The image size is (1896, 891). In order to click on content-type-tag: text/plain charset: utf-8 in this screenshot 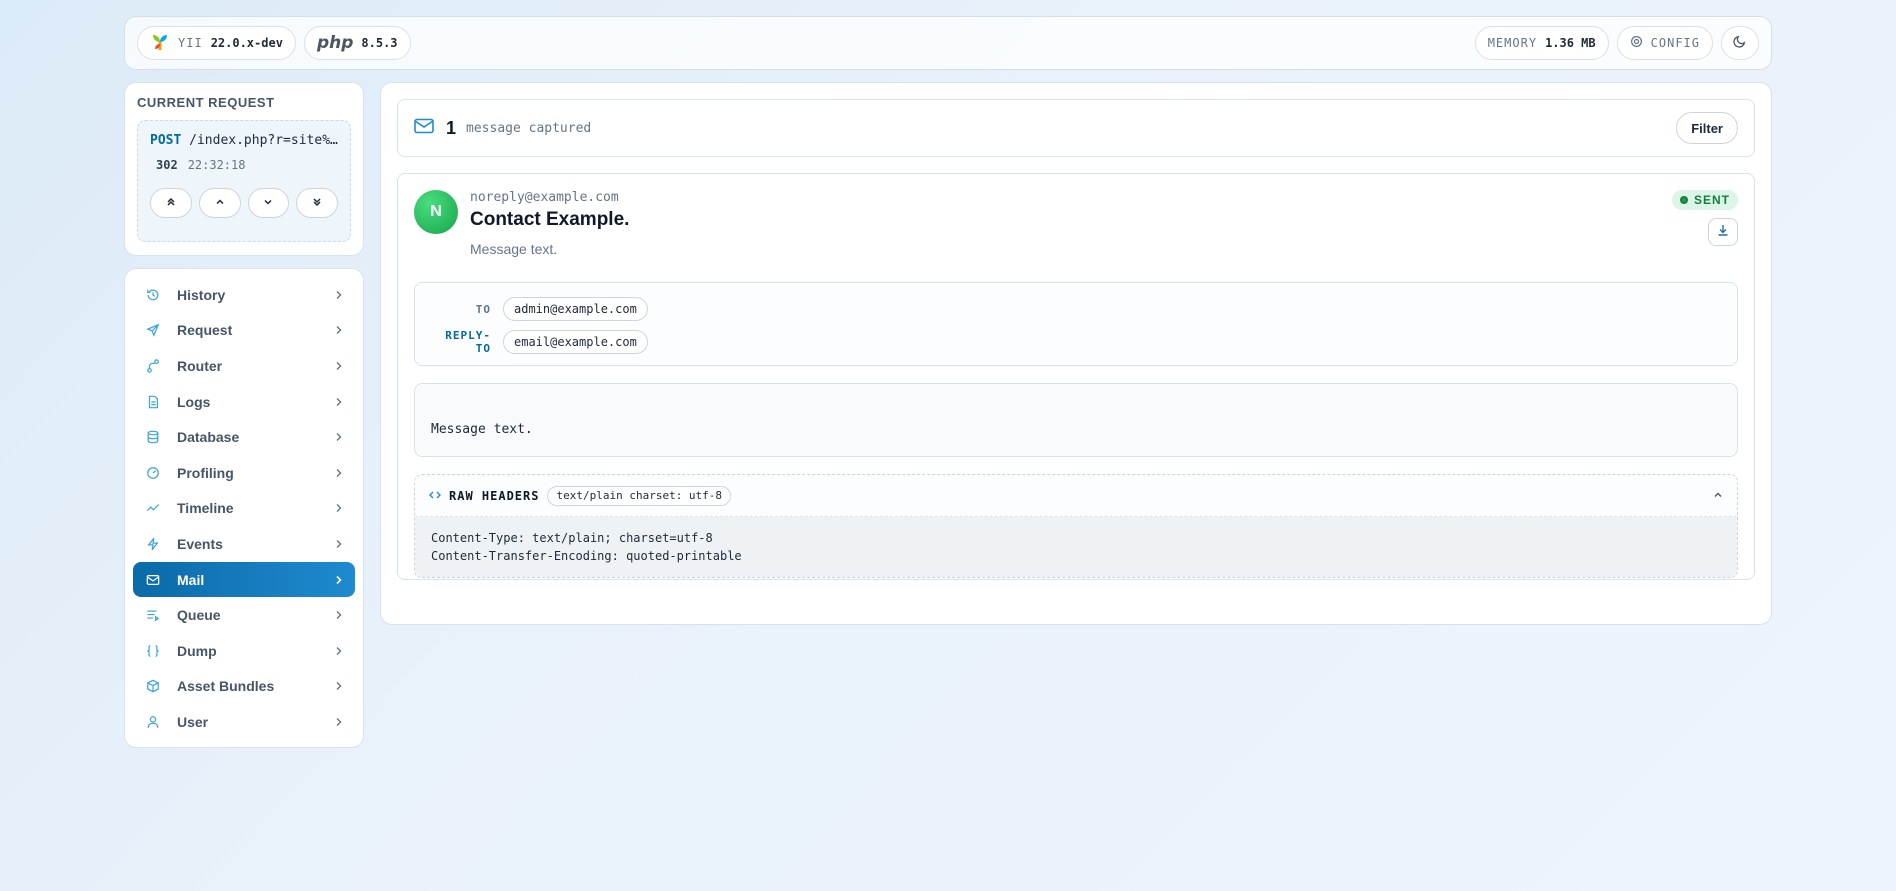, I will do `click(639, 495)`.